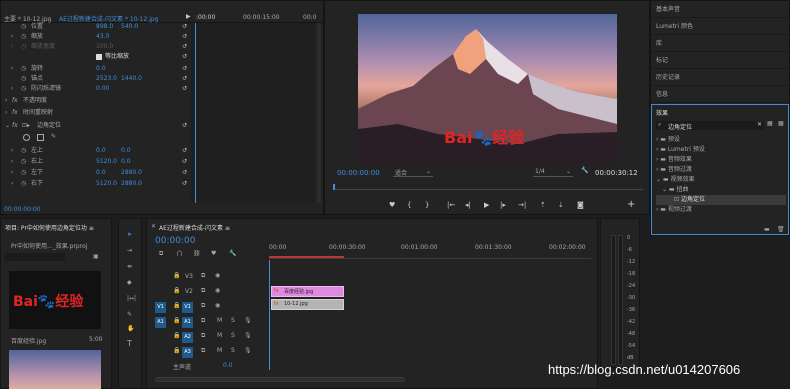 The height and width of the screenshot is (389, 790). What do you see at coordinates (55, 300) in the screenshot?
I see `clip-thumbnail: Bai🐾经验` at bounding box center [55, 300].